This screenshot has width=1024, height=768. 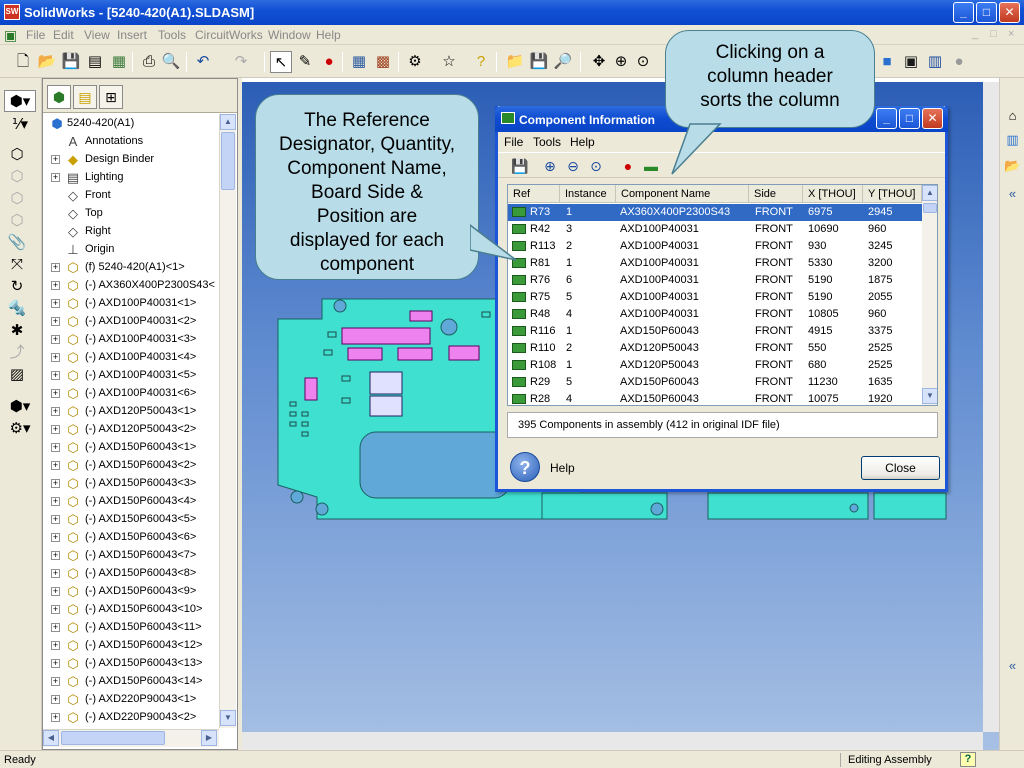 I want to click on tree-item: + ⬡ (-) AXD220P90043<1>, so click(x=131, y=700).